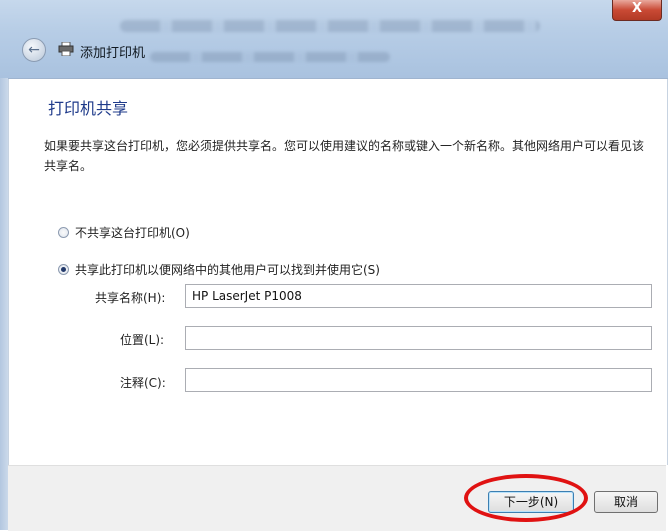  What do you see at coordinates (227, 270) in the screenshot?
I see `radio-share-label: 共享此打印机以便网络中的其他用户可以找到并使用它(S)` at bounding box center [227, 270].